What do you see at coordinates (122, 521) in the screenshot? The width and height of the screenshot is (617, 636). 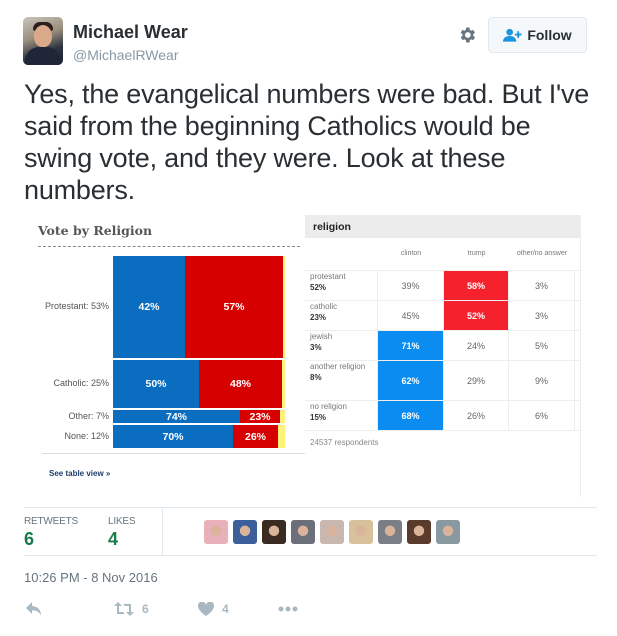 I see `likes-label: LIKES` at bounding box center [122, 521].